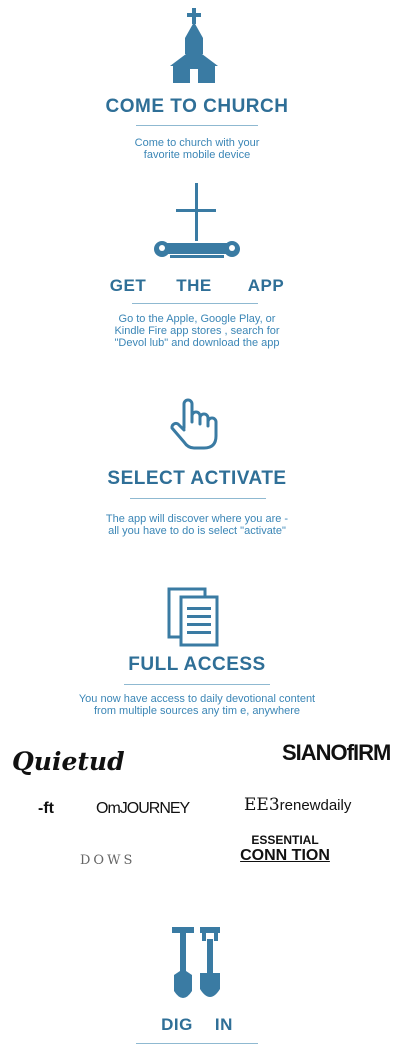  I want to click on renewdaily-mark: EE3, so click(262, 805).